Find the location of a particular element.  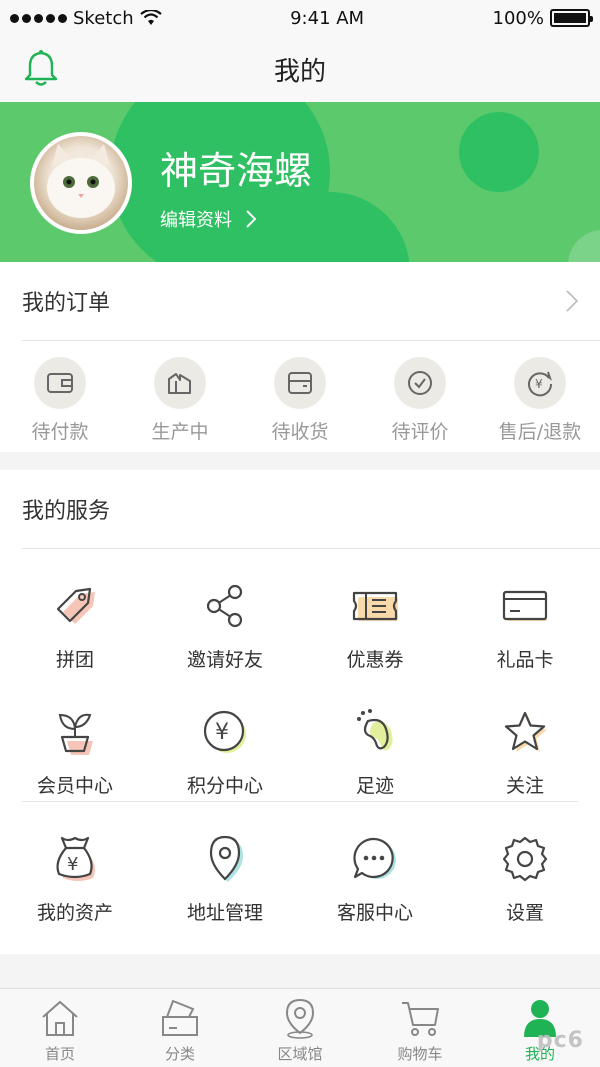

coupon-icon is located at coordinates (375, 606).